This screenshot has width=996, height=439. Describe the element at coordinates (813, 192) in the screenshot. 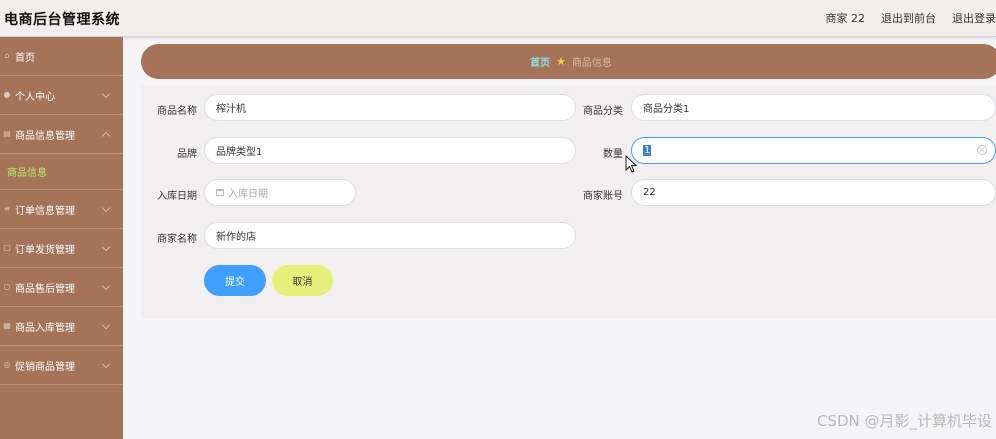

I see `merchant-account-input: 22` at that location.